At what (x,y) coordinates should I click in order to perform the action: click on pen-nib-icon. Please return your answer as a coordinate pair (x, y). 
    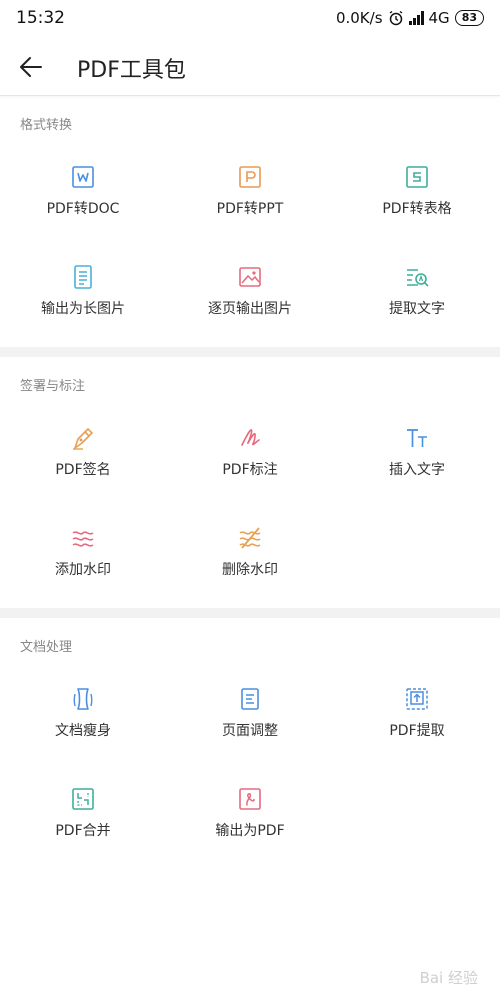
    Looking at the image, I should click on (83, 438).